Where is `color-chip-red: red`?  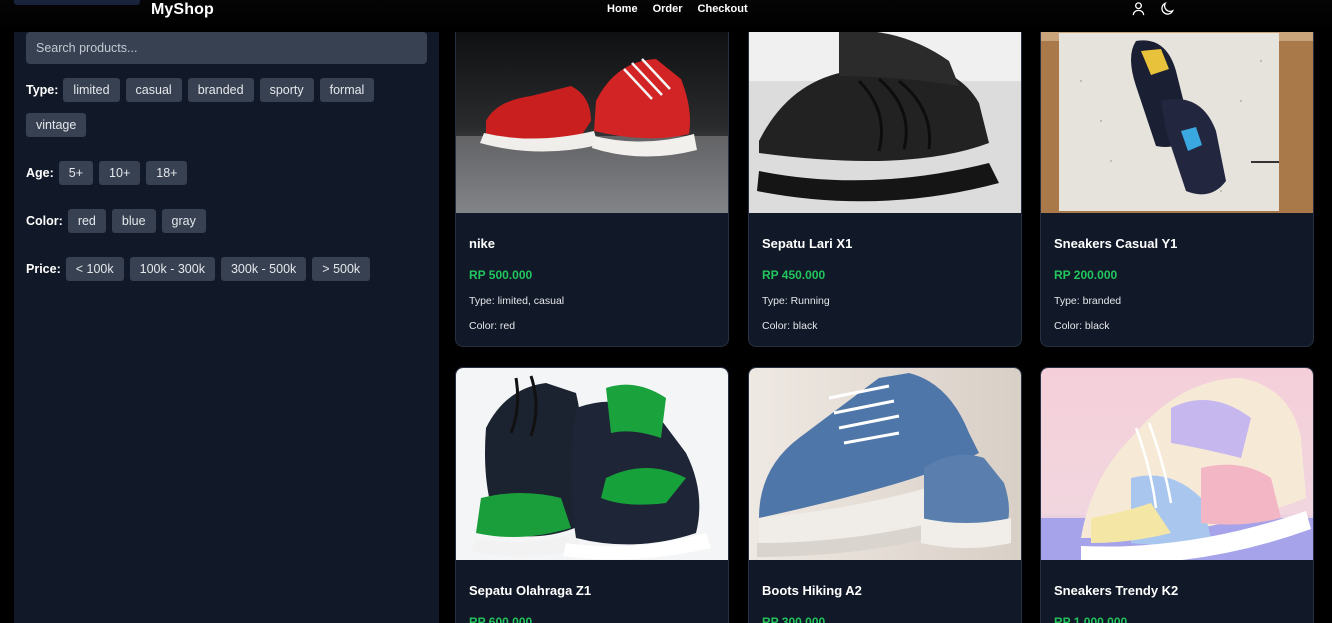 color-chip-red: red is located at coordinates (86, 221).